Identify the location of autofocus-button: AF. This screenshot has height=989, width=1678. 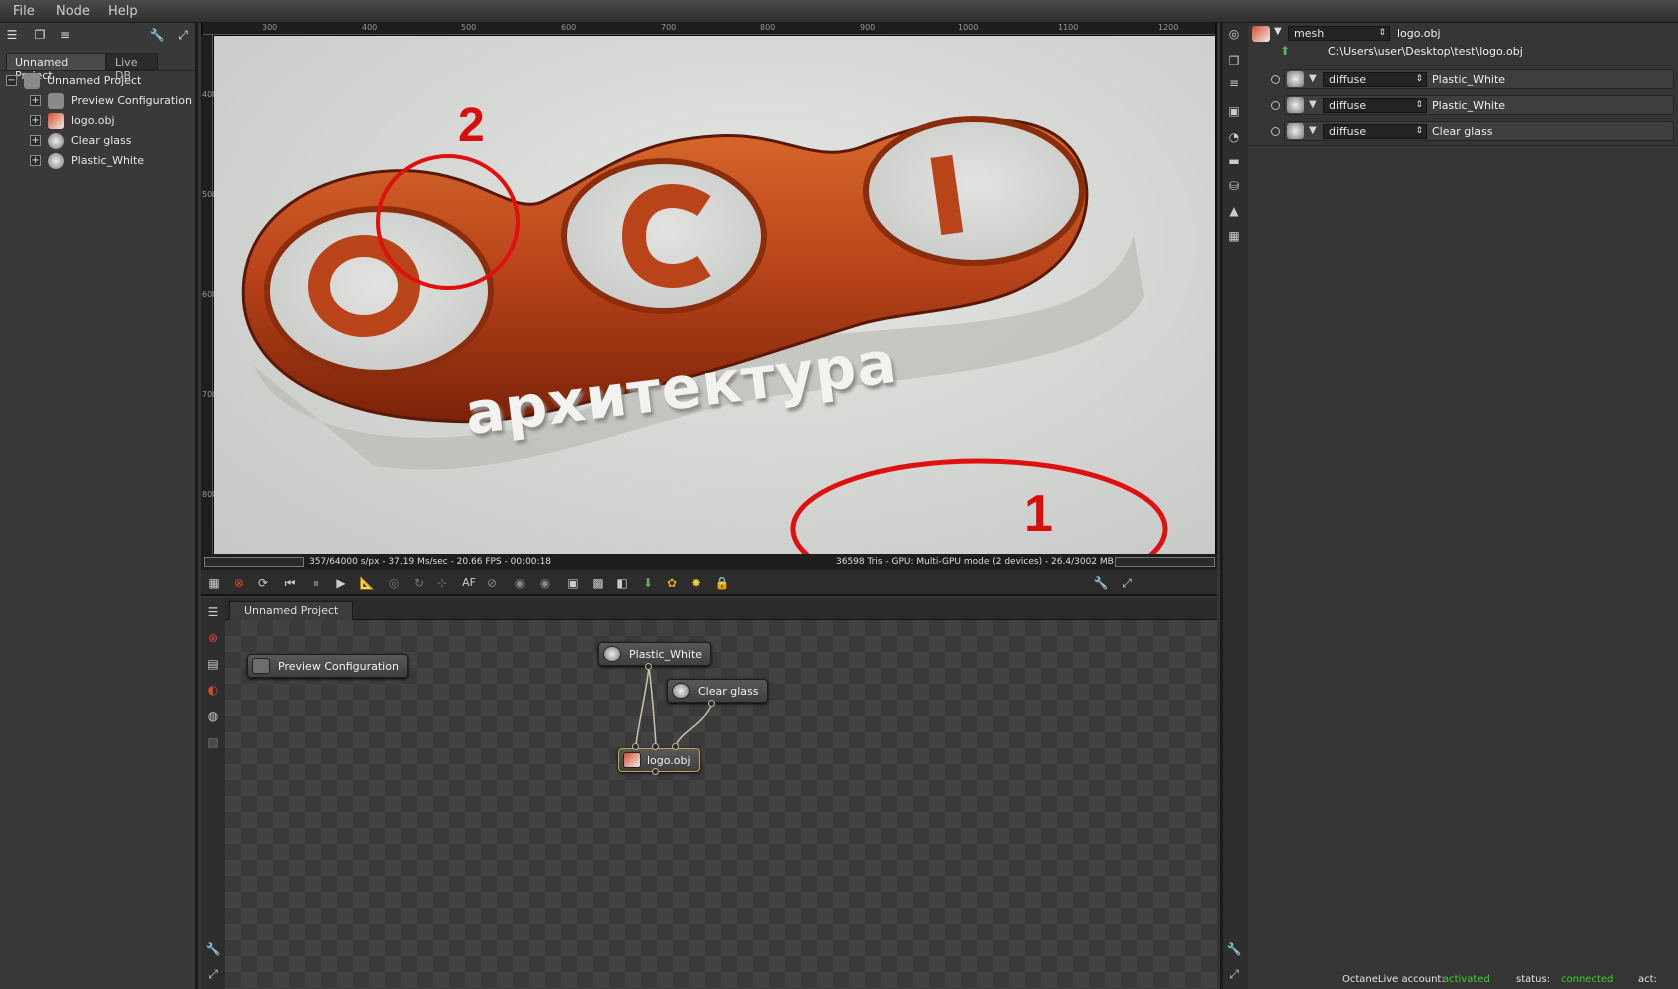
(469, 583).